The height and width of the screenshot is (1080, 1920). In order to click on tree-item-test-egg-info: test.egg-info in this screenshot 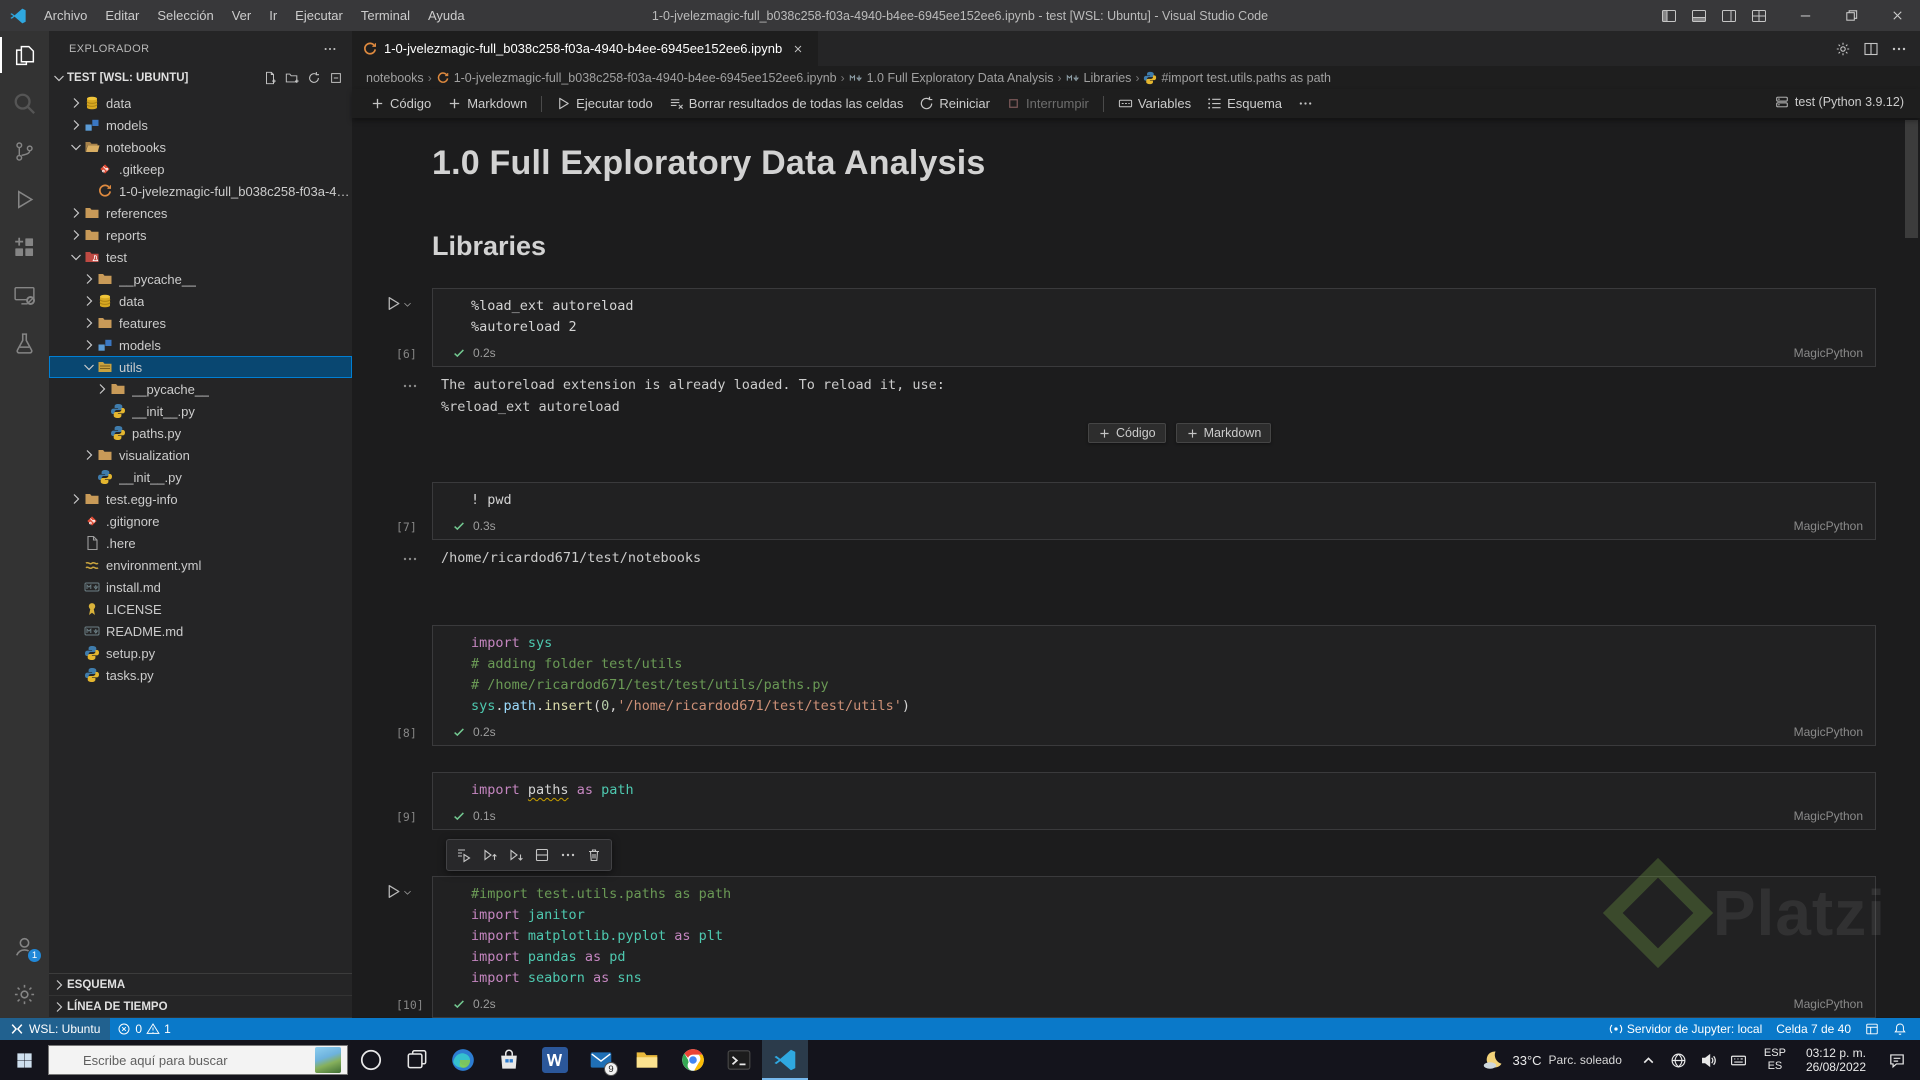, I will do `click(200, 499)`.